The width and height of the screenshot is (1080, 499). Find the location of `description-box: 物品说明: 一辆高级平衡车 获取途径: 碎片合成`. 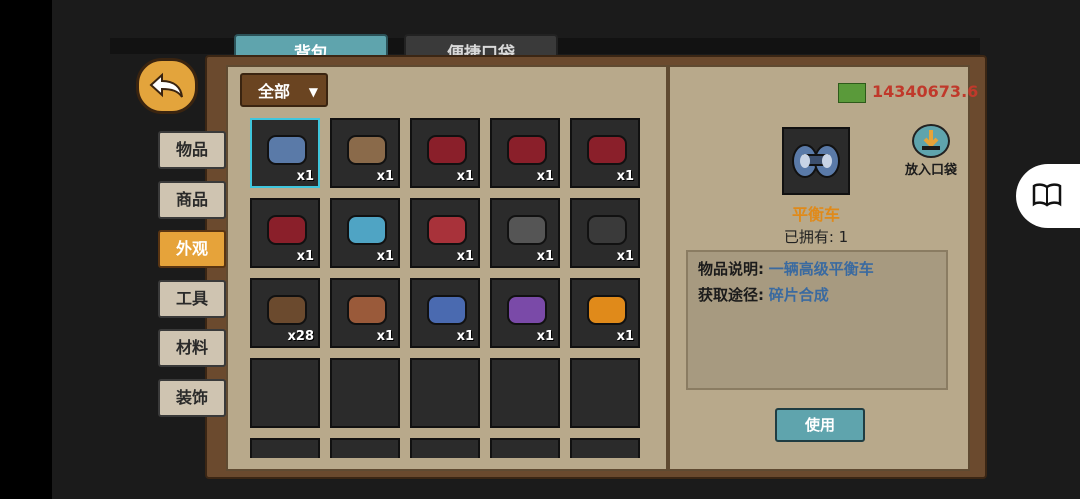

description-box: 物品说明: 一辆高级平衡车 获取途径: 碎片合成 is located at coordinates (817, 320).